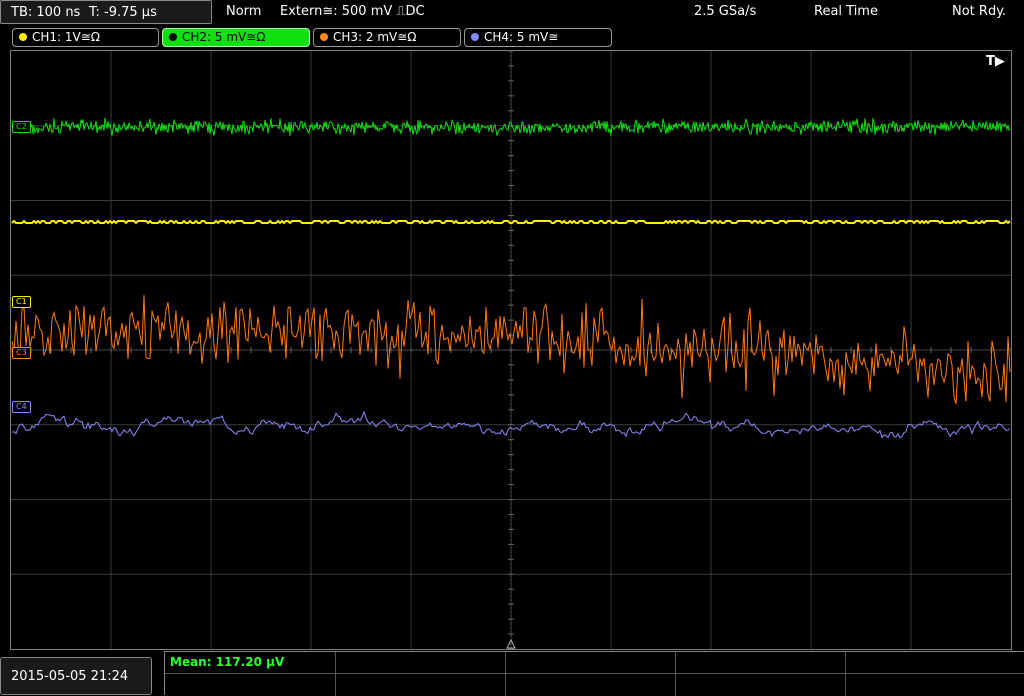 The image size is (1024, 696). I want to click on datetime-box: 2015-05-05 21:24, so click(76, 676).